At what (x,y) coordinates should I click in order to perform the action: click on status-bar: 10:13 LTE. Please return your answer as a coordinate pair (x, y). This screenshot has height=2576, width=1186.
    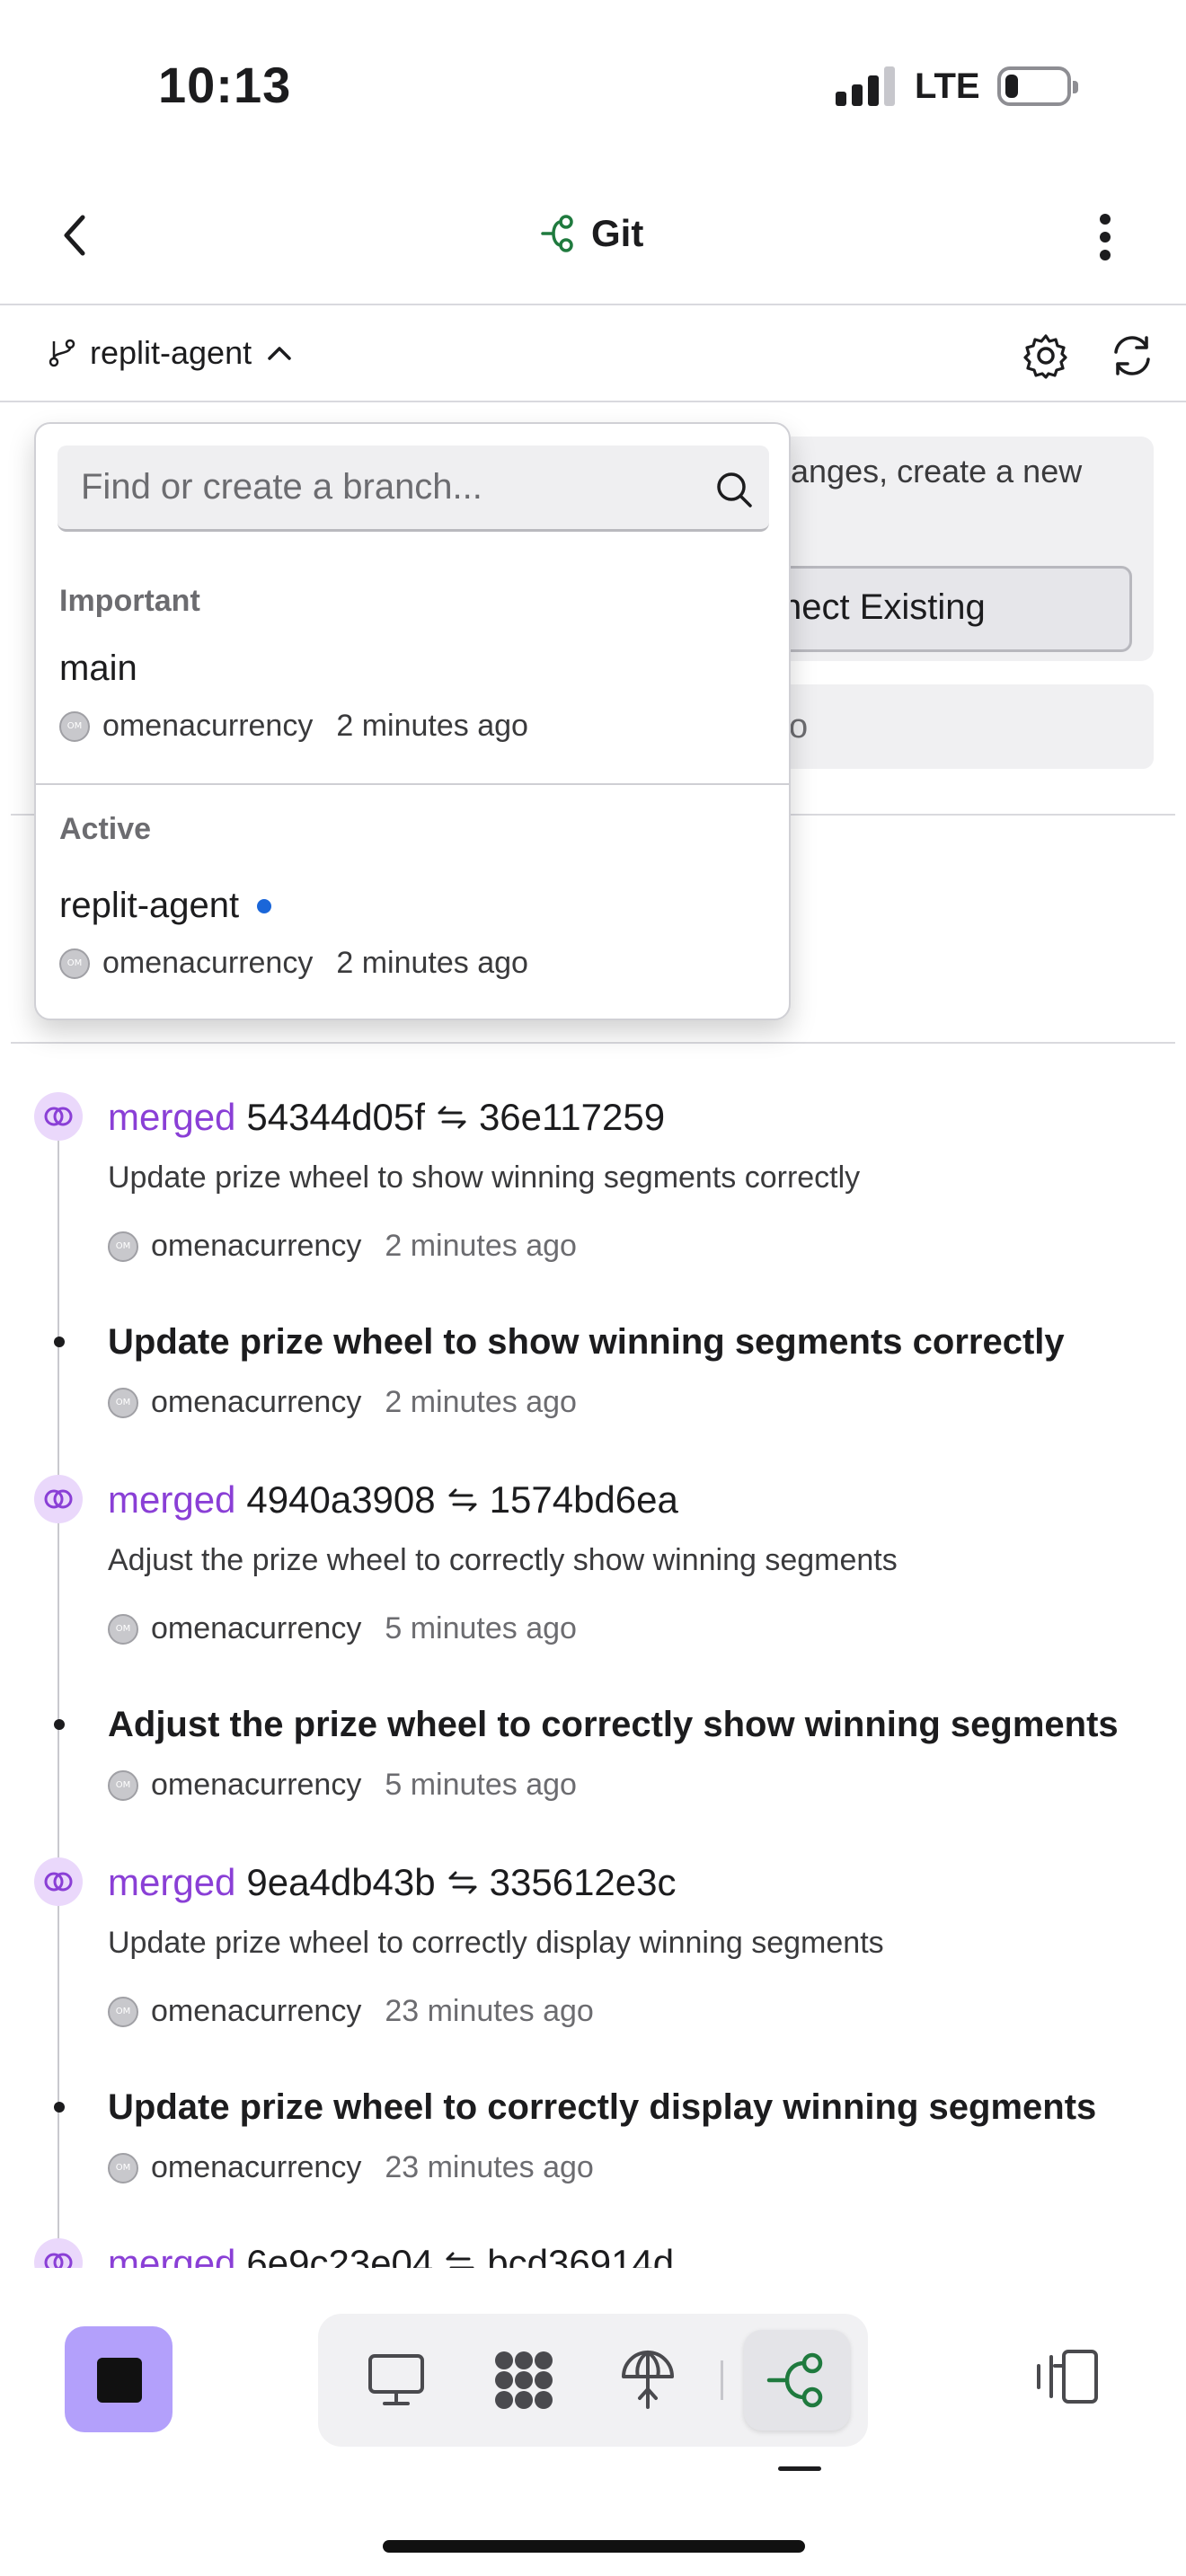
    Looking at the image, I should click on (593, 85).